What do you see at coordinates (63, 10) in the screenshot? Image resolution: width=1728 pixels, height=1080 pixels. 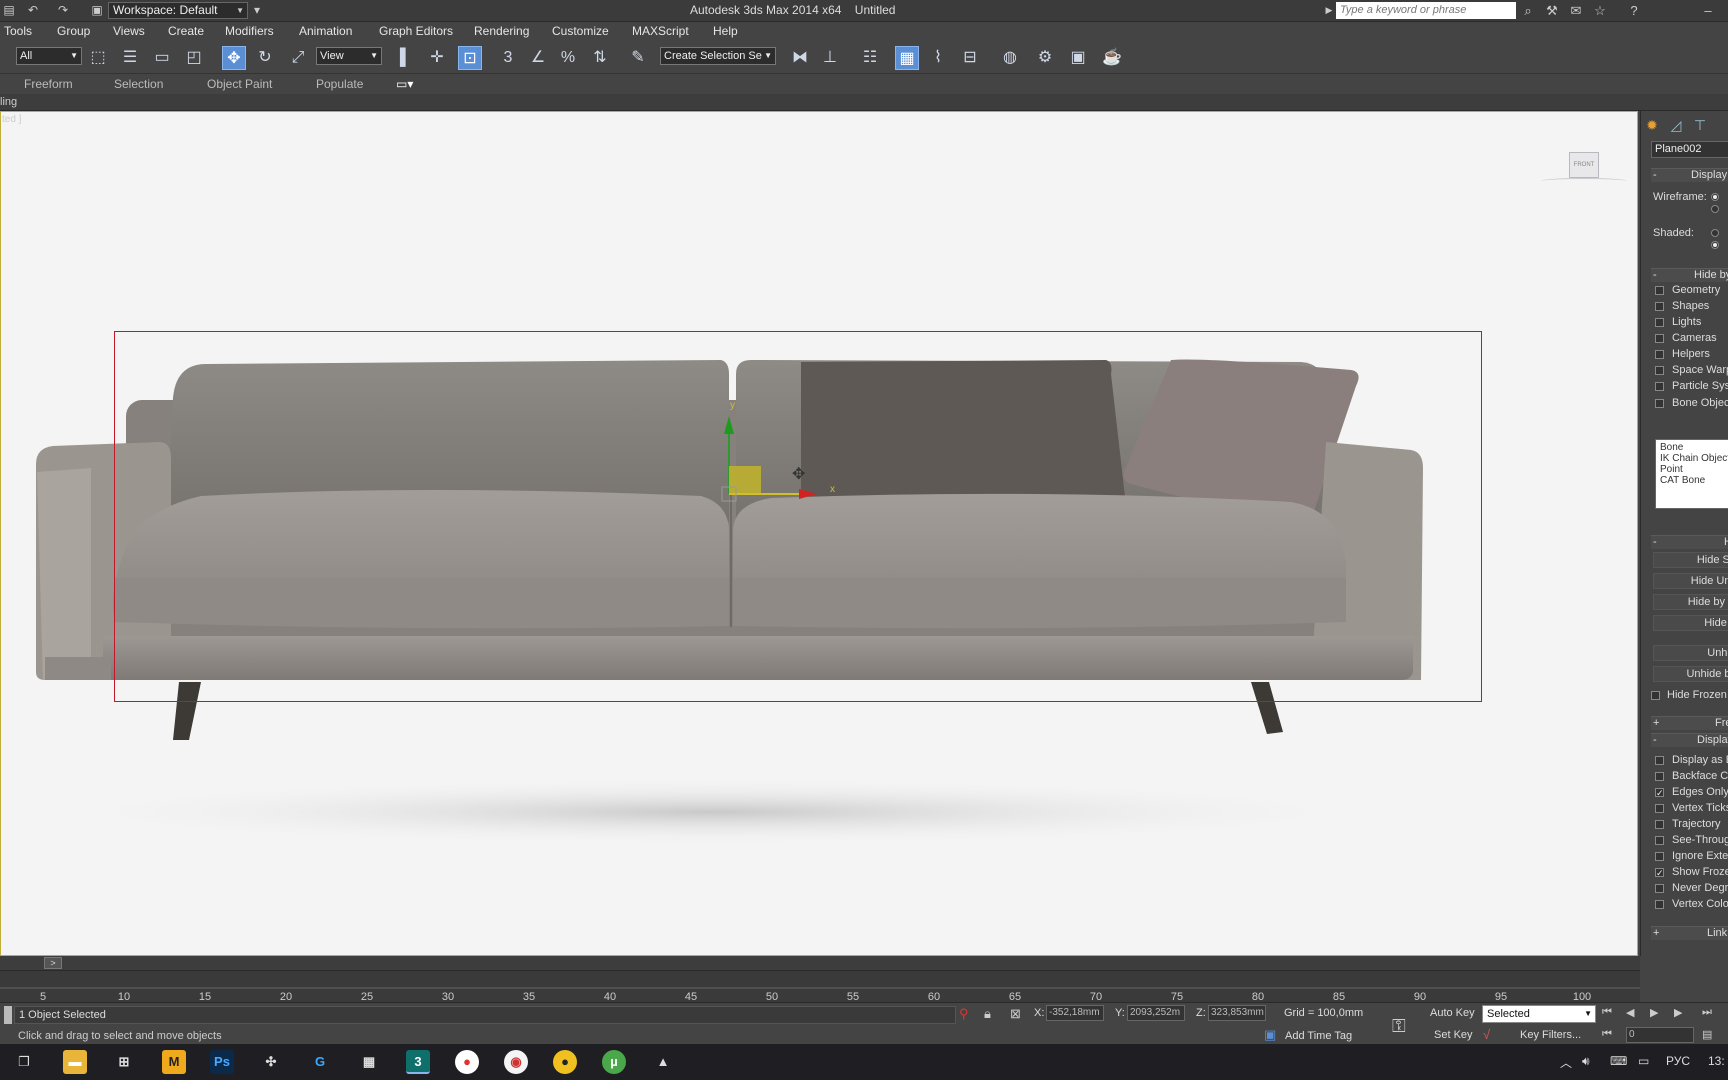 I see `redo-icon: ↷` at bounding box center [63, 10].